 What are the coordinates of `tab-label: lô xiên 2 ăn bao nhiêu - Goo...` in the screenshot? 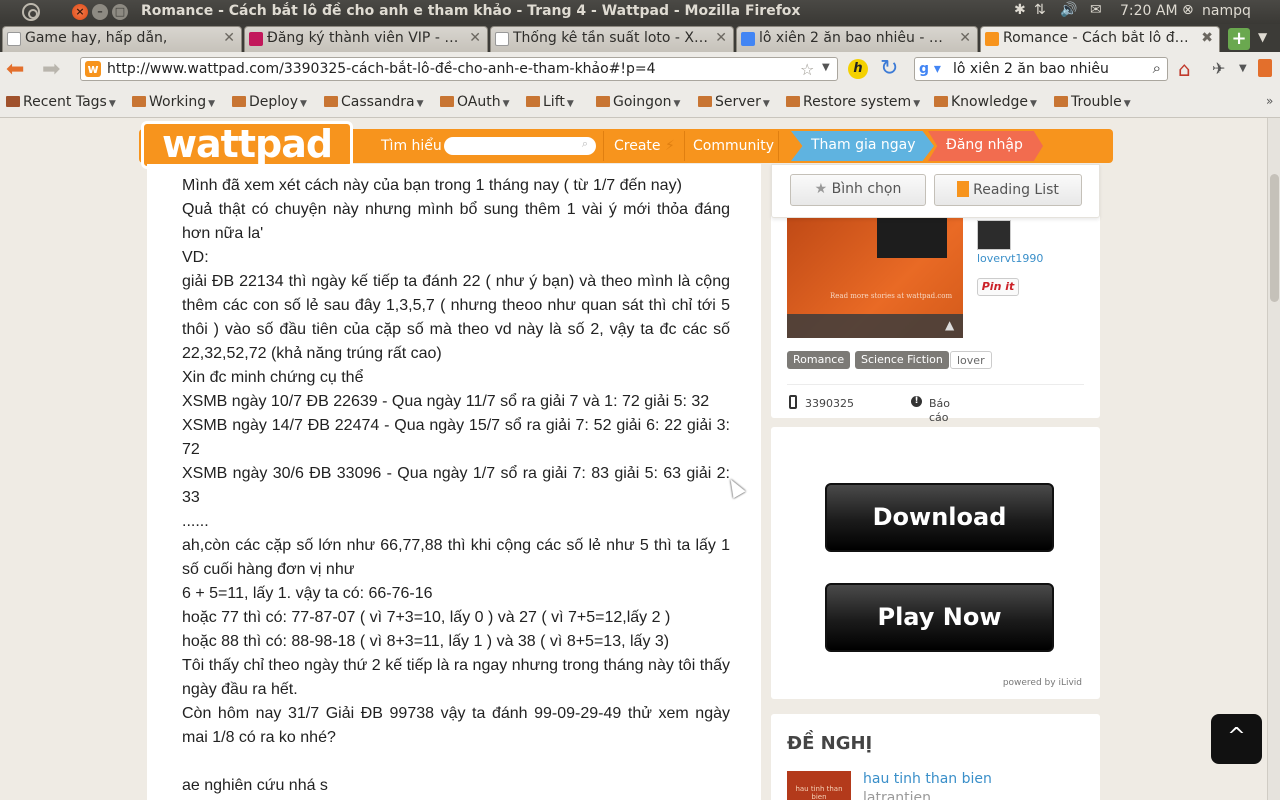 It's located at (856, 38).